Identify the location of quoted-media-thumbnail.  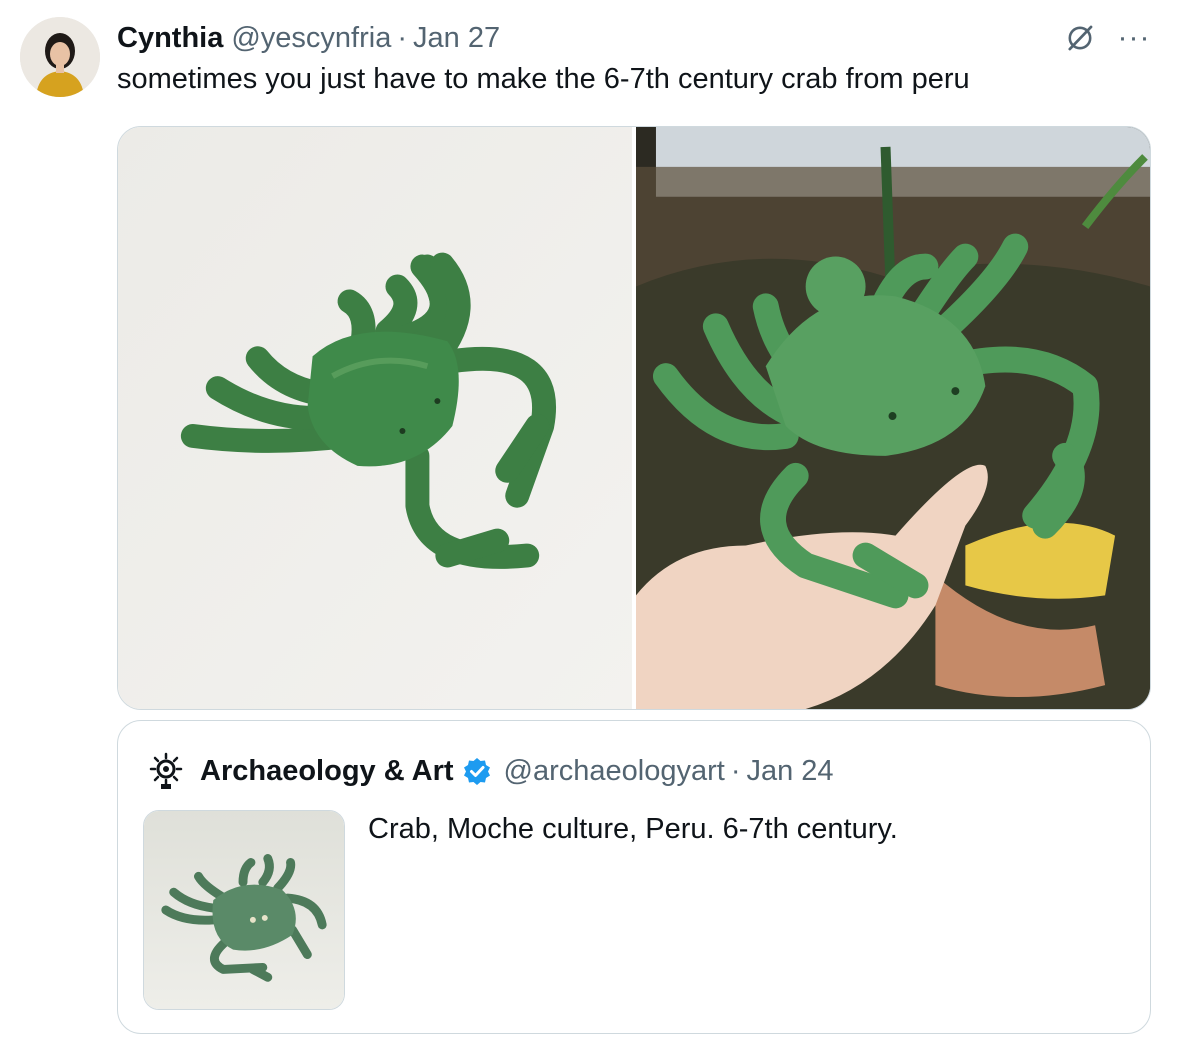
(244, 910).